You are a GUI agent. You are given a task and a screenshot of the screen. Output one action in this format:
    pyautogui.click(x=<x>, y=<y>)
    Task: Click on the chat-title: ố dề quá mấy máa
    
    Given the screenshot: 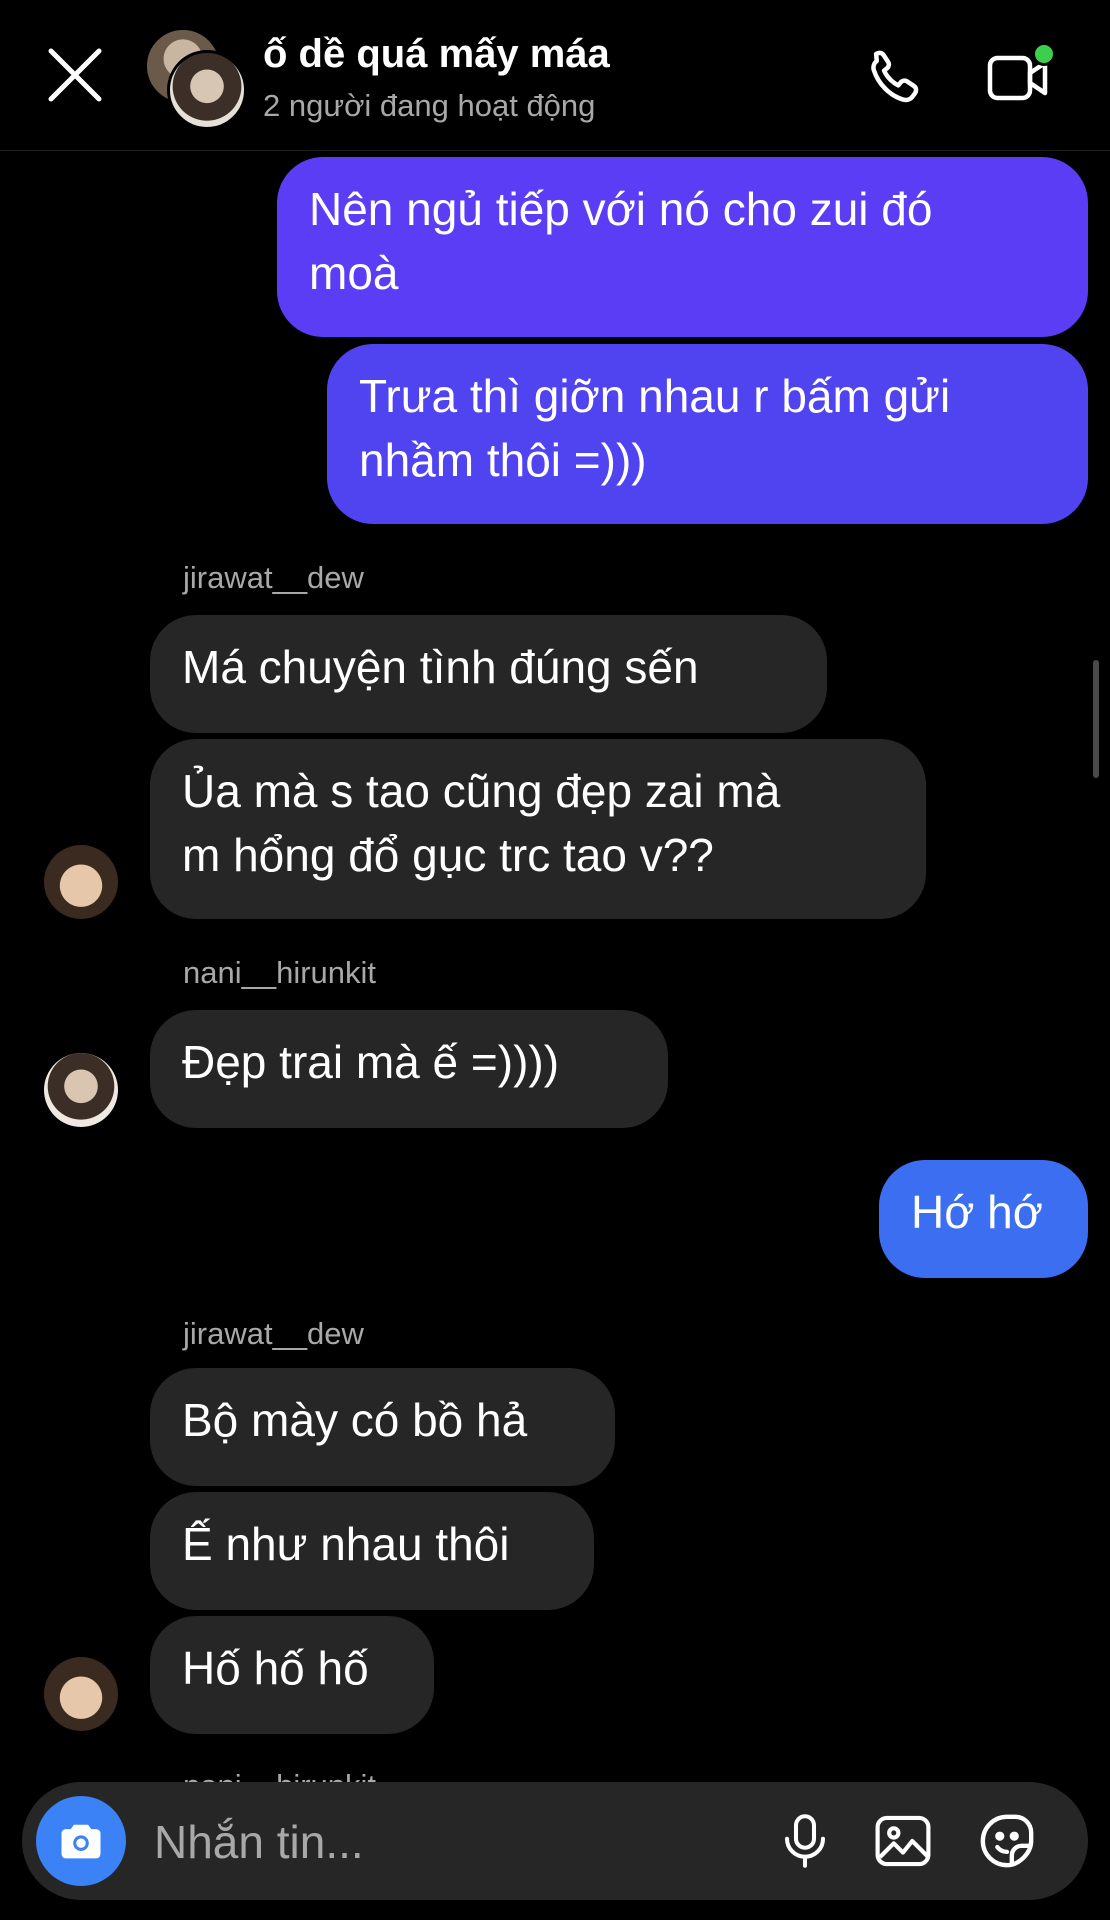 What is the action you would take?
    pyautogui.click(x=436, y=54)
    